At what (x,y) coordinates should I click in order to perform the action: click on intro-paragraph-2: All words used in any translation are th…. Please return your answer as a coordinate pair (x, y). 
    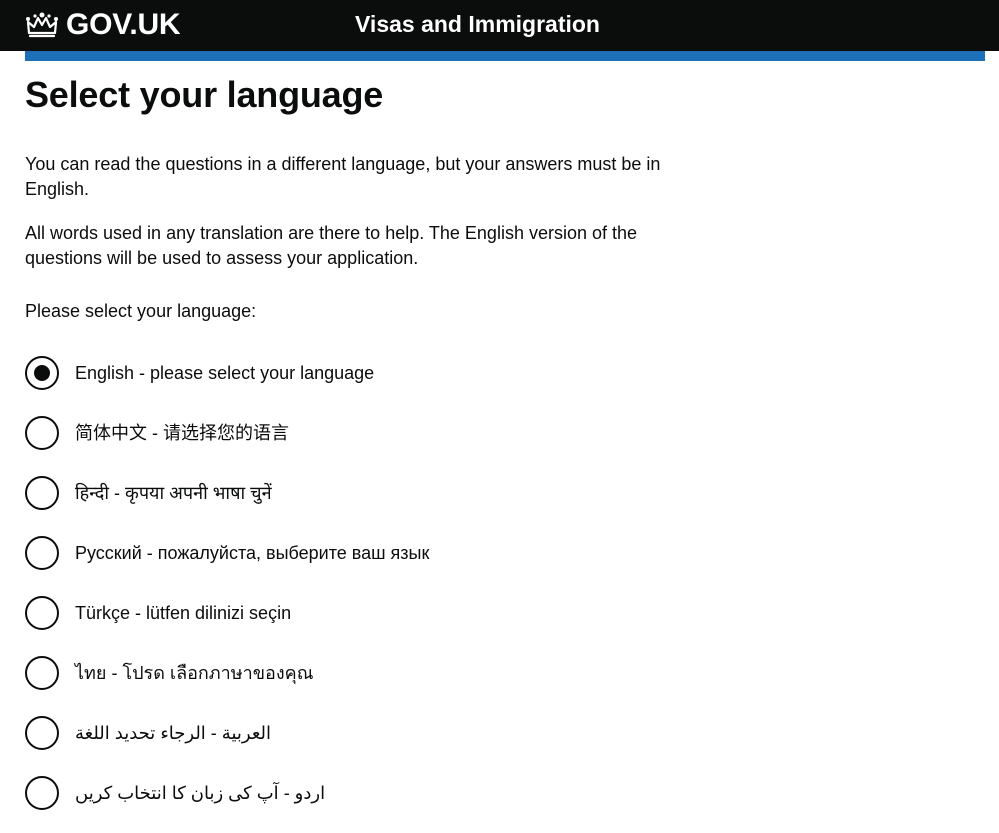
    Looking at the image, I should click on (331, 245).